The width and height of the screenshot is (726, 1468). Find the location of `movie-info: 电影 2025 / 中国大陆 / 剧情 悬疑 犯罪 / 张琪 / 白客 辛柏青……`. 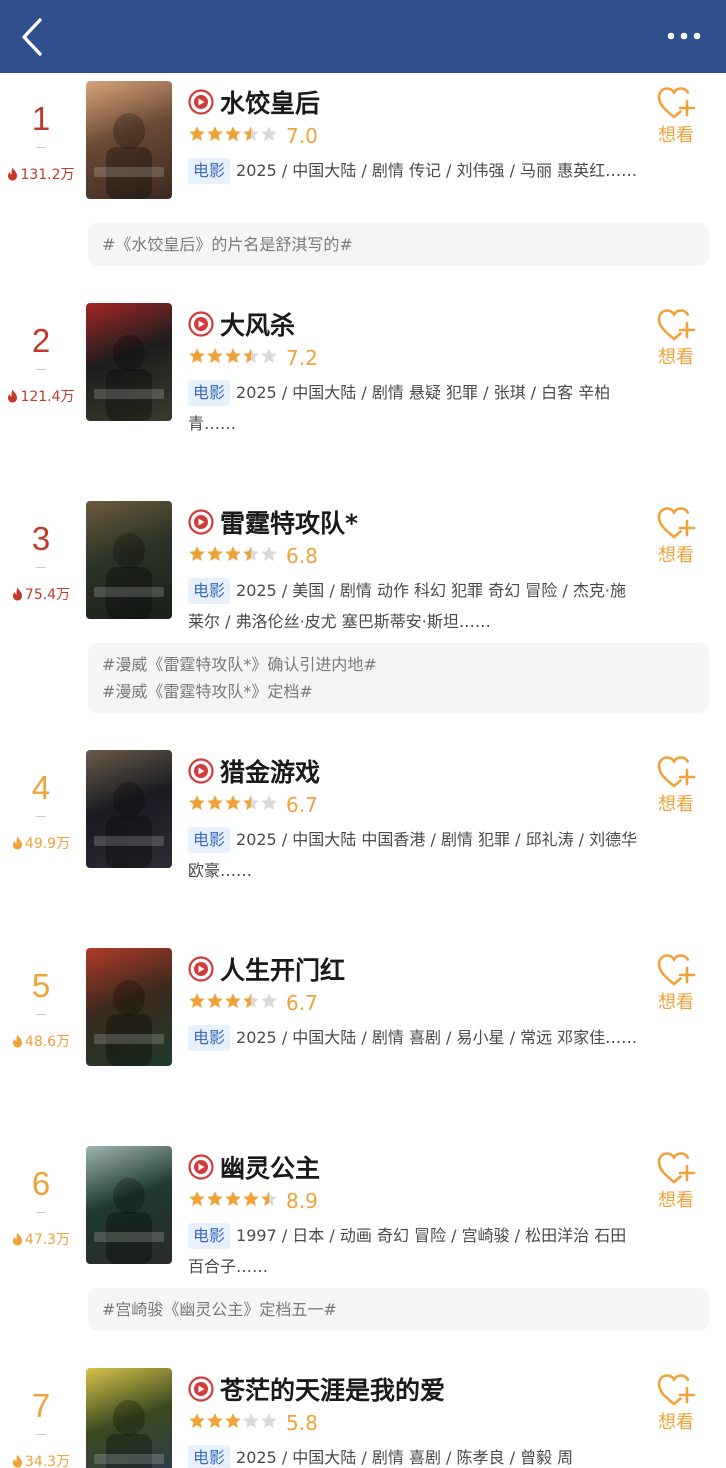

movie-info: 电影 2025 / 中国大陆 / 剧情 悬疑 犯罪 / 张琪 / 白客 辛柏青…… is located at coordinates (414, 408).